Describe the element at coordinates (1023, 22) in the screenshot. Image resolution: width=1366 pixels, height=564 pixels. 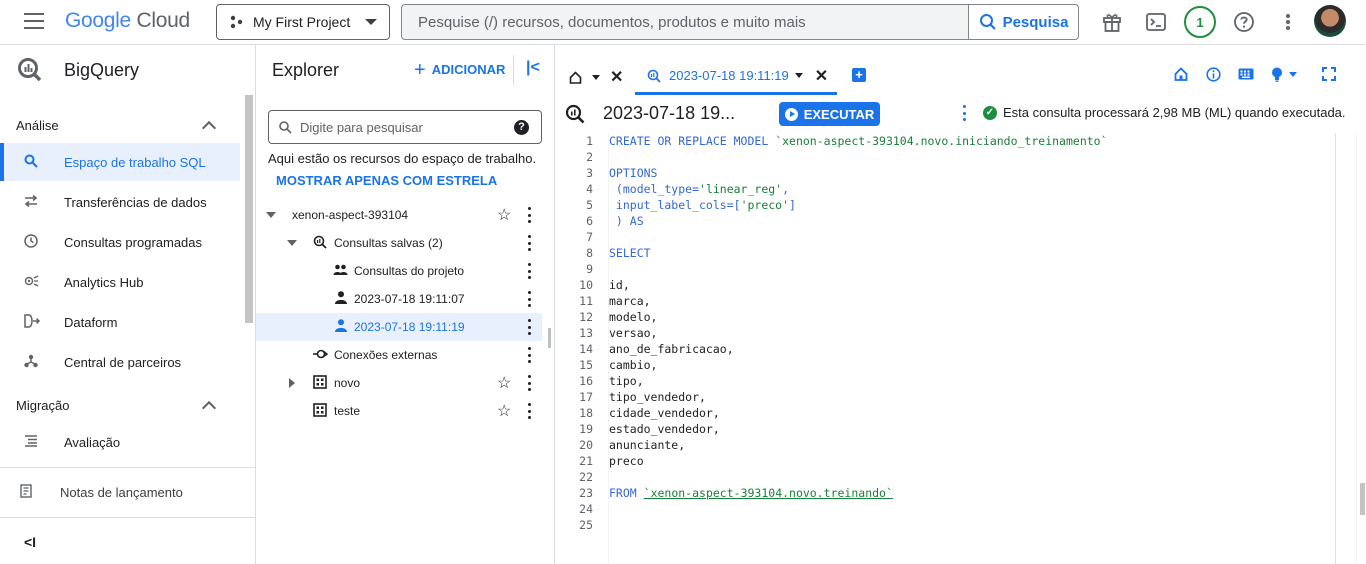
I see `search-button: Pesquisa` at that location.